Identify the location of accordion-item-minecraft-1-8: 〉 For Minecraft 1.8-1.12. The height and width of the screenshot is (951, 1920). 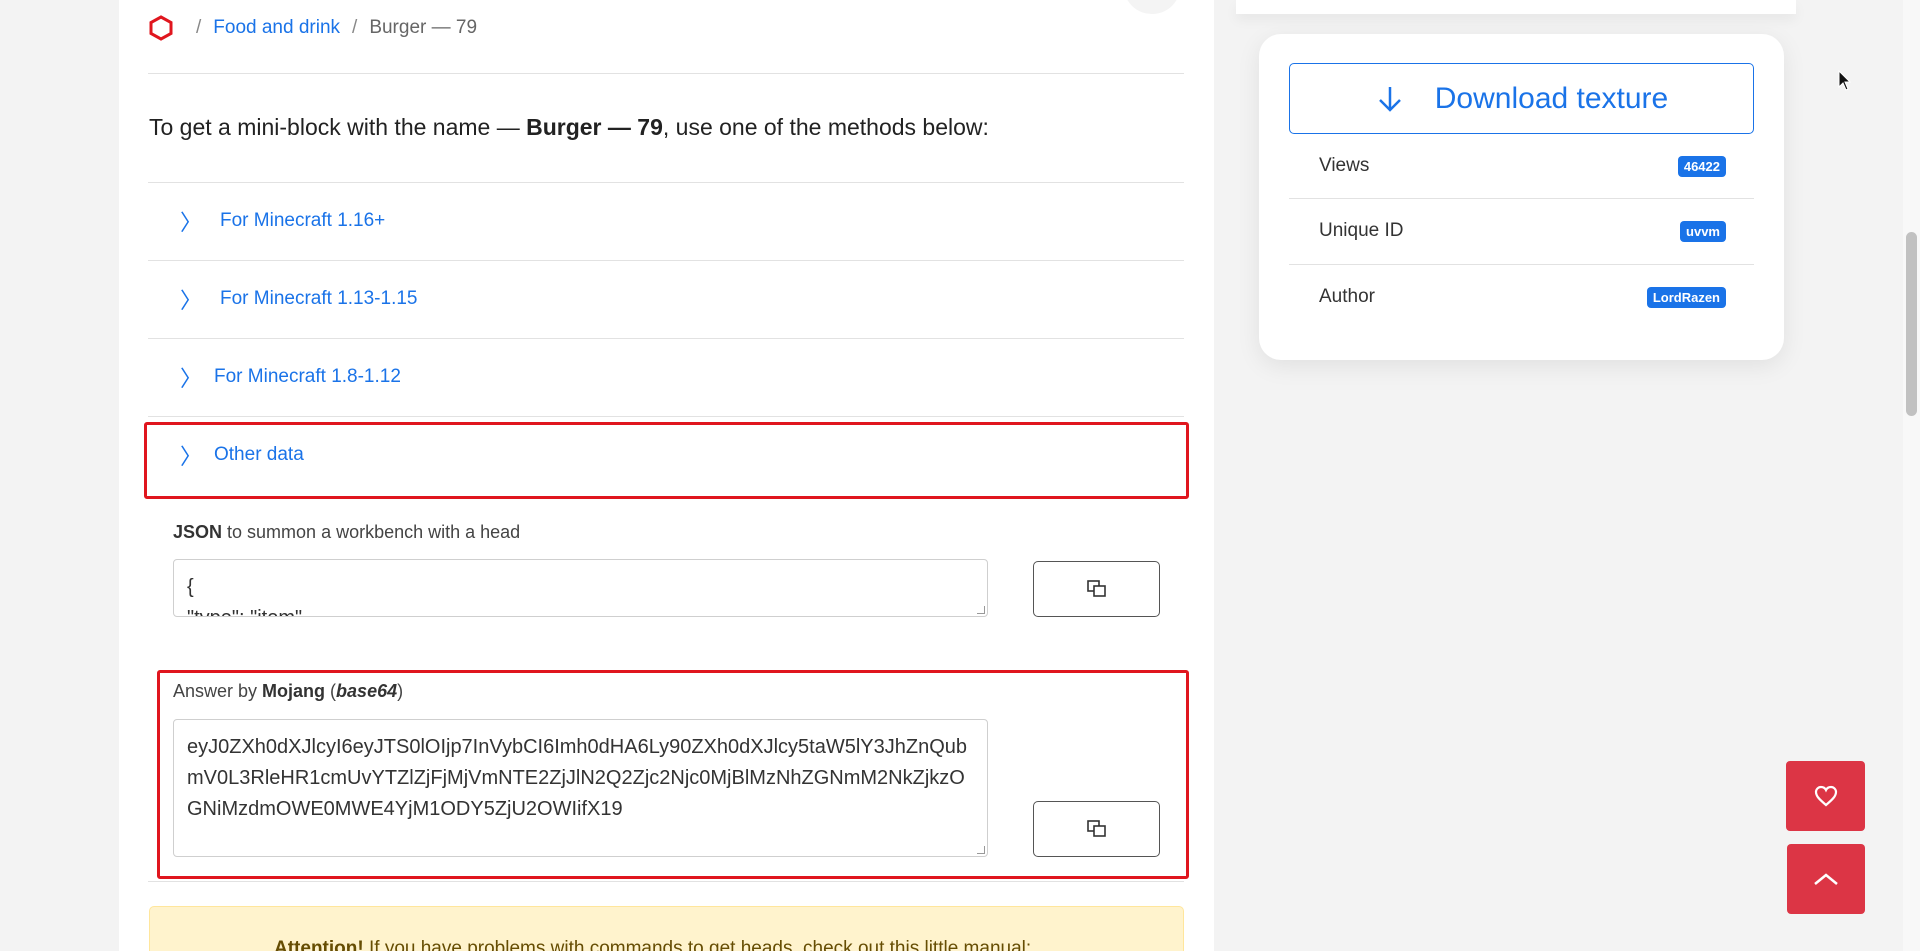
(666, 377).